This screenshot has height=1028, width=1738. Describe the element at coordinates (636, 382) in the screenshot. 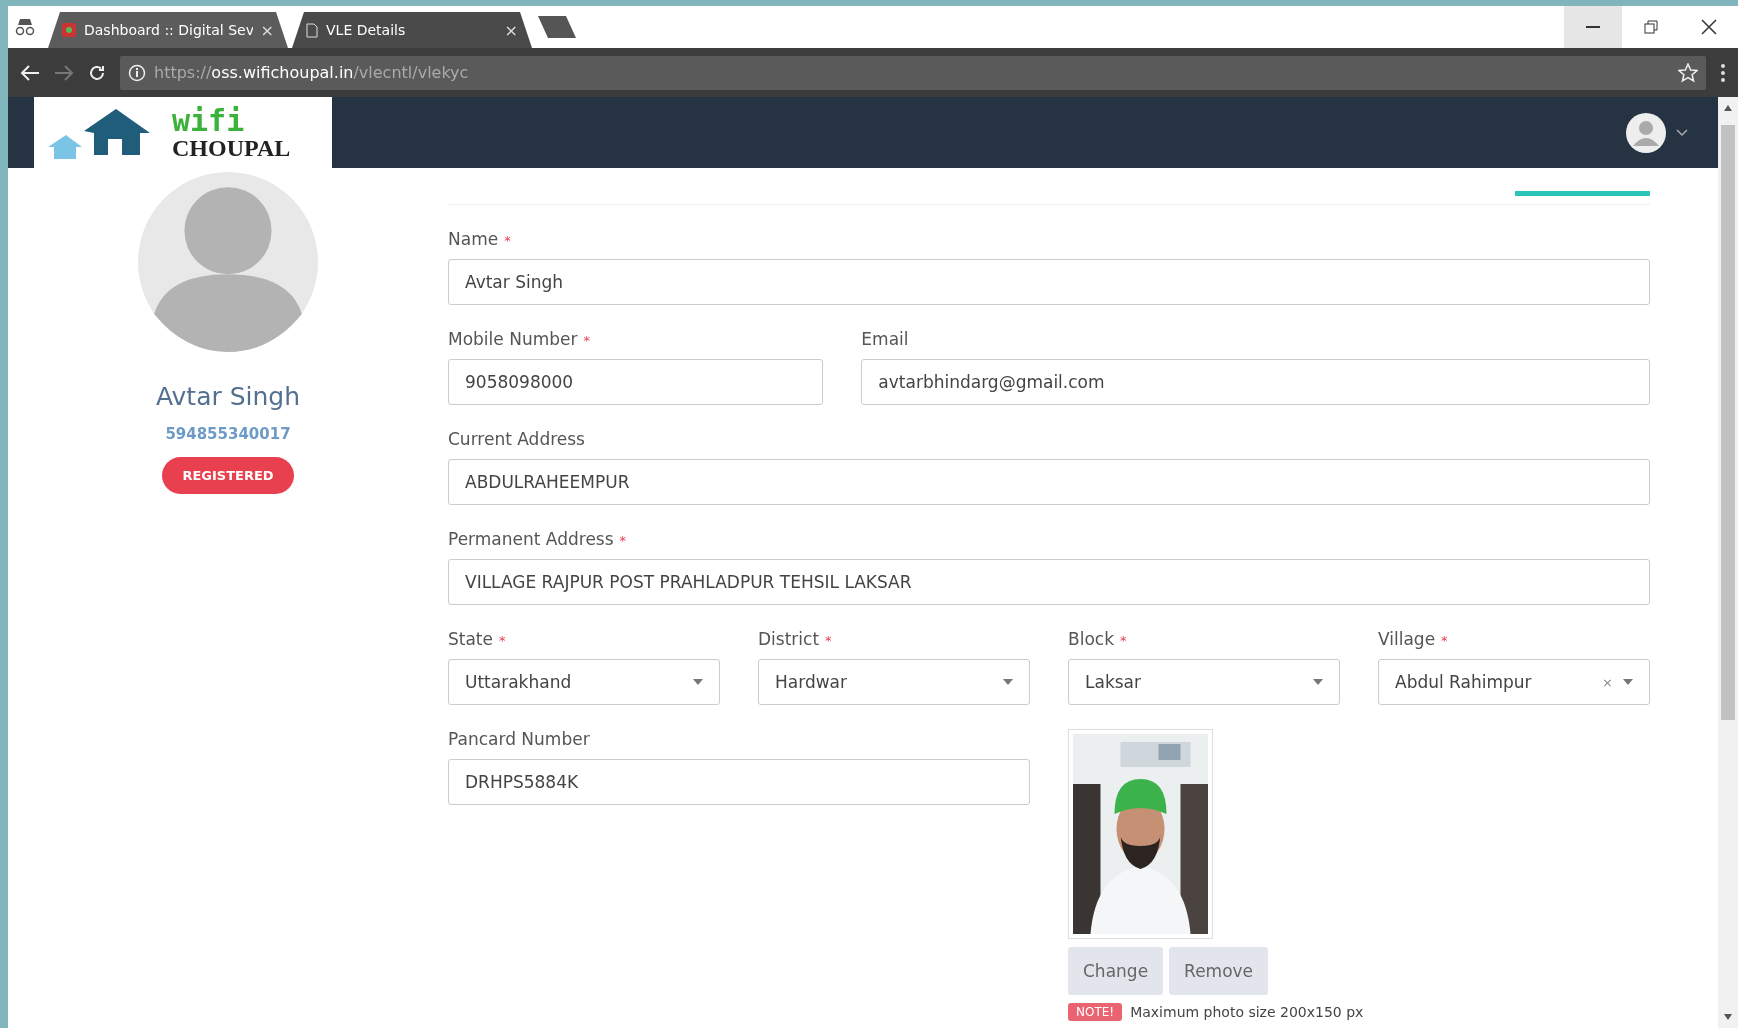

I see `input-field: 9058098000` at that location.